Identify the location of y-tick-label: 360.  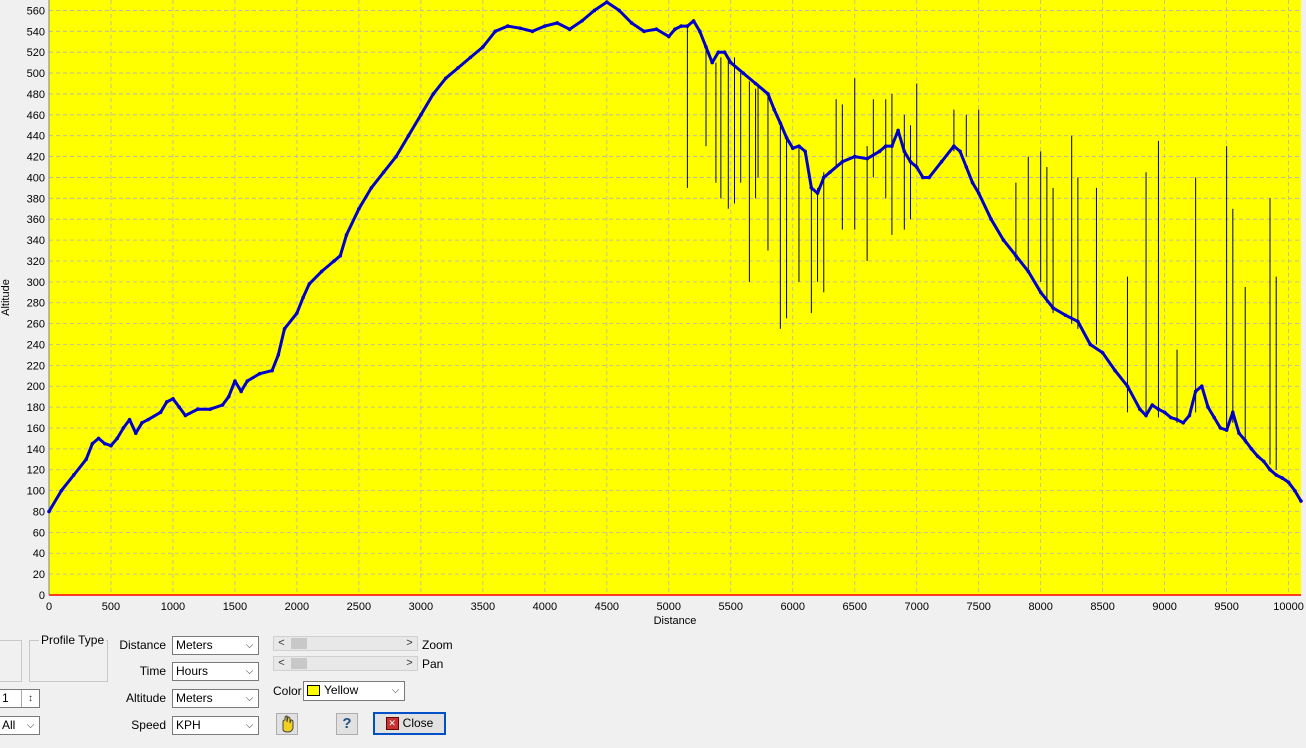
(36, 220).